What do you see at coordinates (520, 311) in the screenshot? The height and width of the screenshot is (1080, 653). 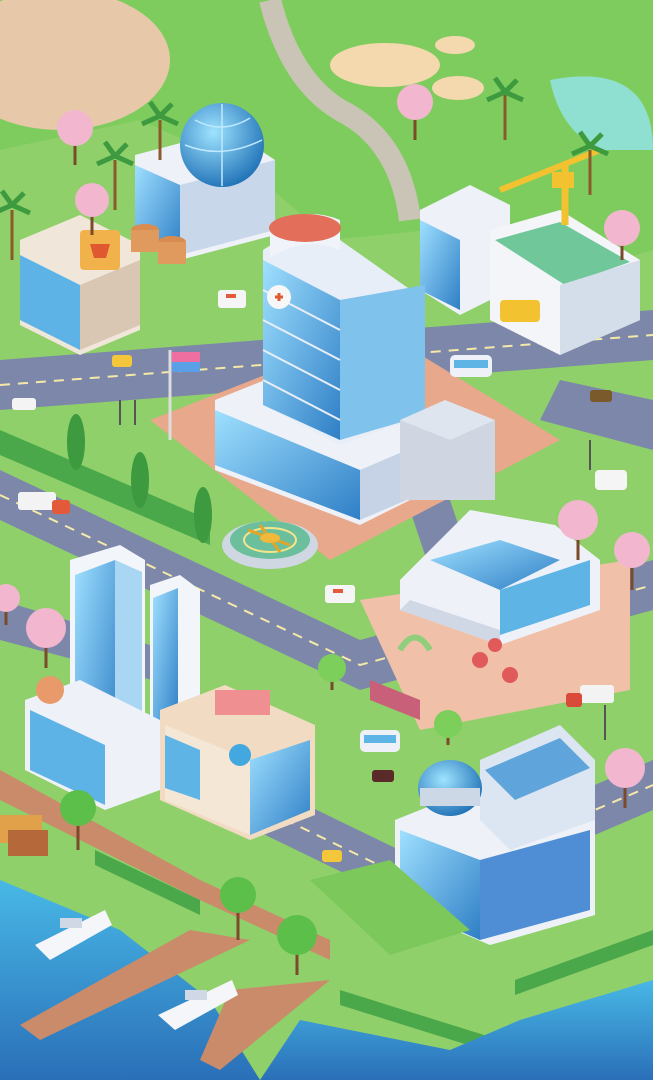 I see `bulldozer` at bounding box center [520, 311].